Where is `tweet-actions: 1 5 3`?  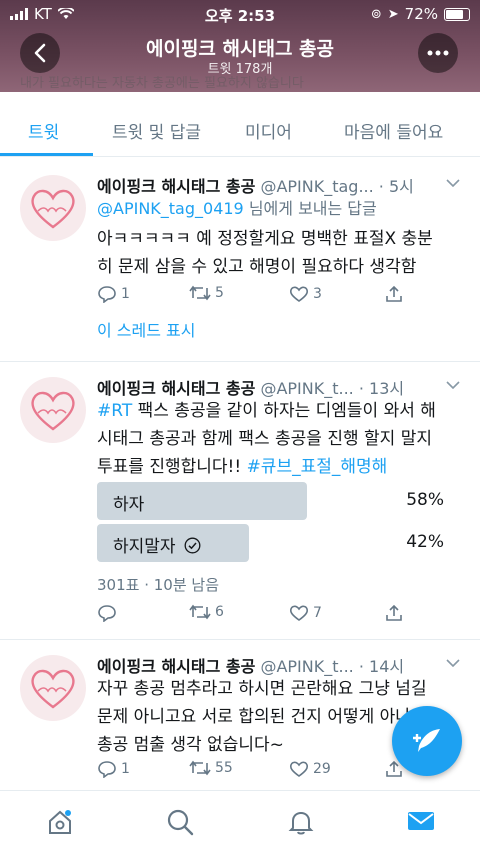
tweet-actions: 1 5 3 is located at coordinates (277, 297).